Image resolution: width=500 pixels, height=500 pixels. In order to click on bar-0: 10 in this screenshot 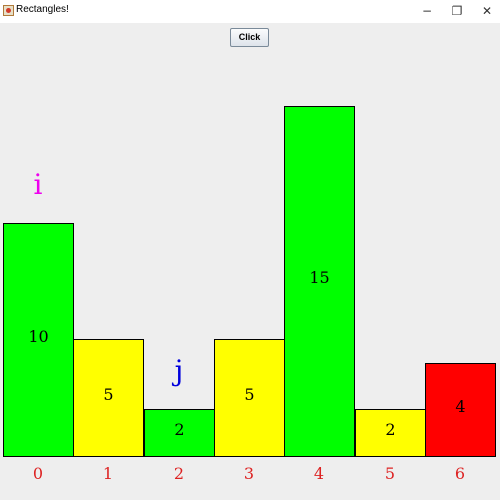, I will do `click(38, 340)`.